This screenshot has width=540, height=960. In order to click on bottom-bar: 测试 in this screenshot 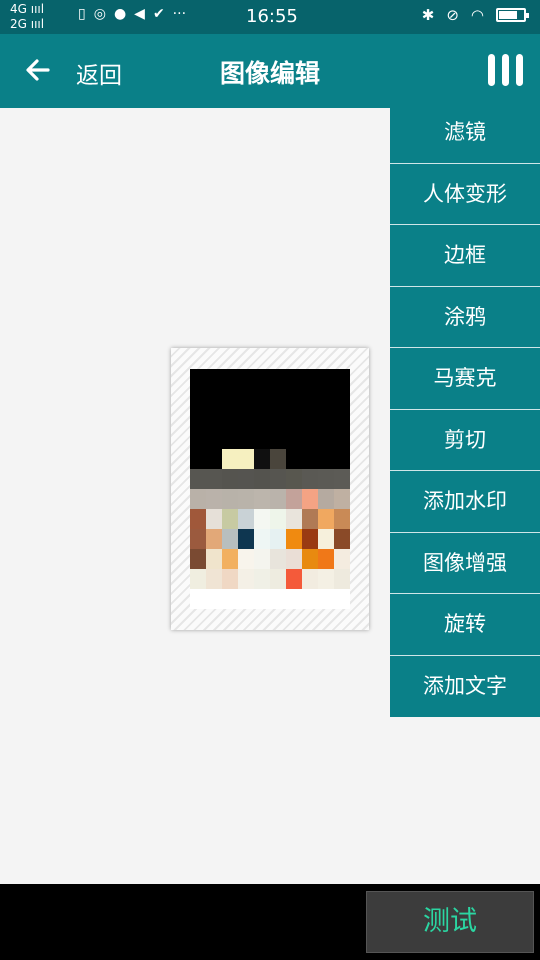, I will do `click(270, 922)`.